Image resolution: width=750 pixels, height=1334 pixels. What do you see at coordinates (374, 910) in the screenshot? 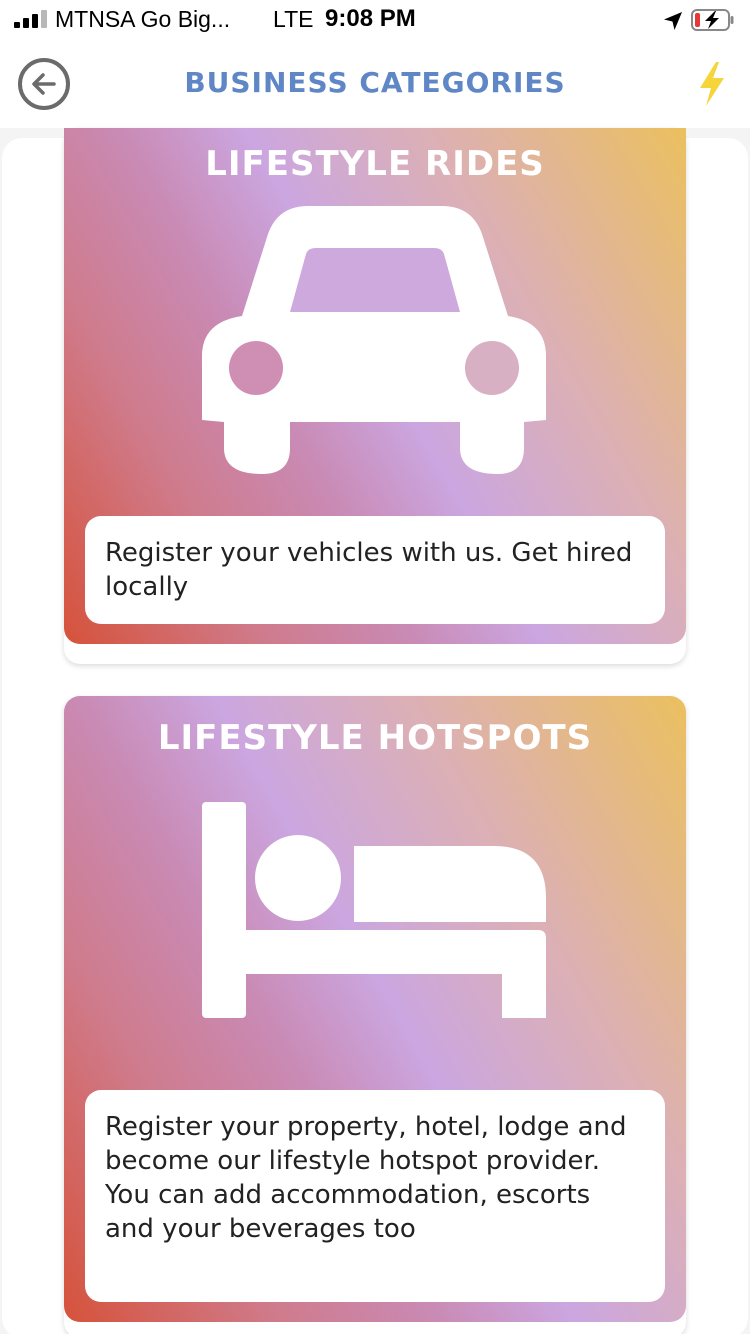
I see `bed-icon` at bounding box center [374, 910].